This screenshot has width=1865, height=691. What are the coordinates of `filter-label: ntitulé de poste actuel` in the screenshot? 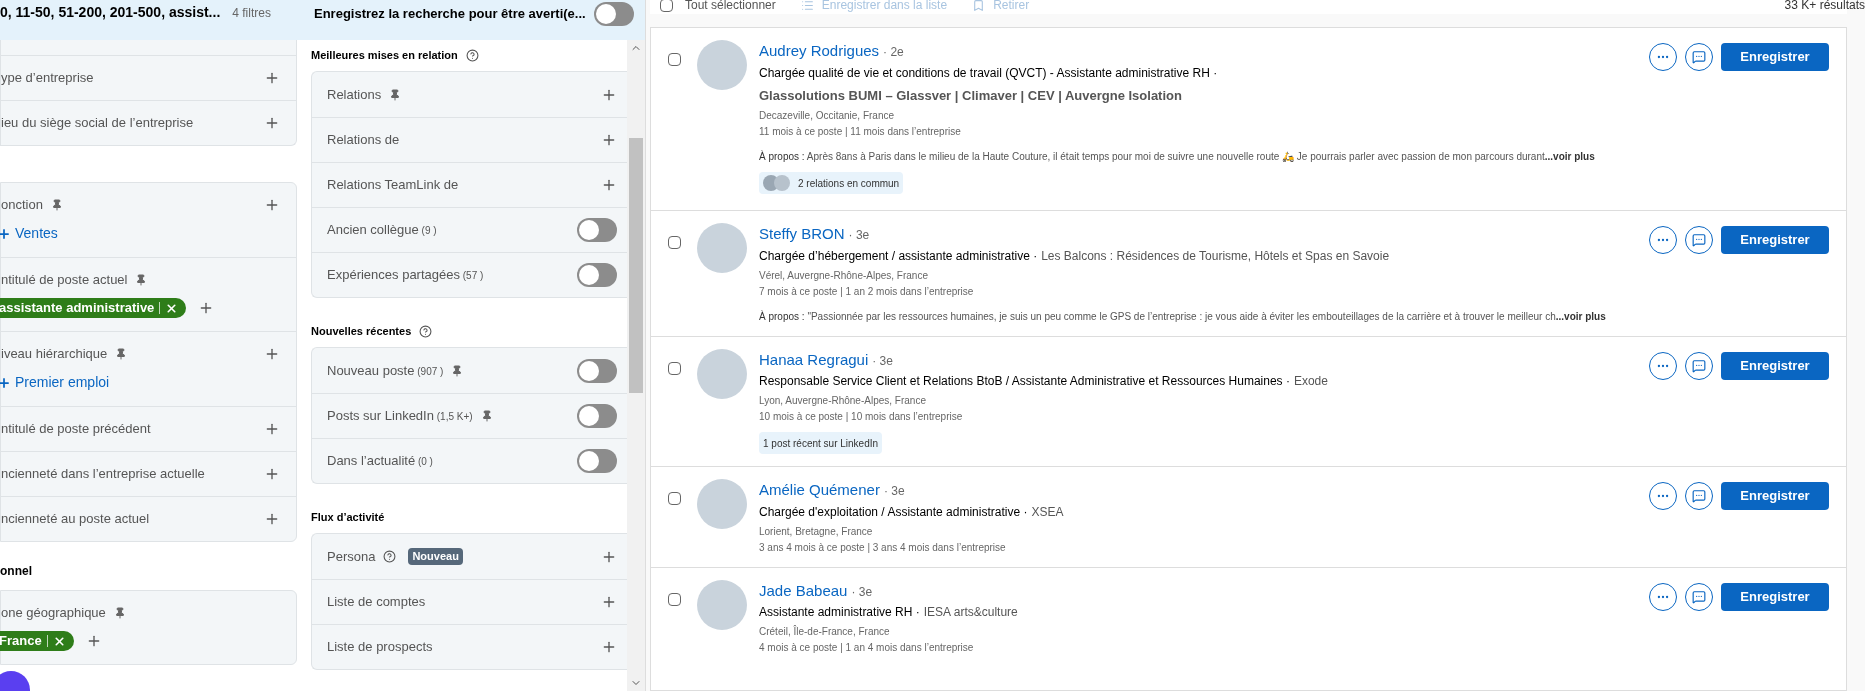 It's located at (64, 280).